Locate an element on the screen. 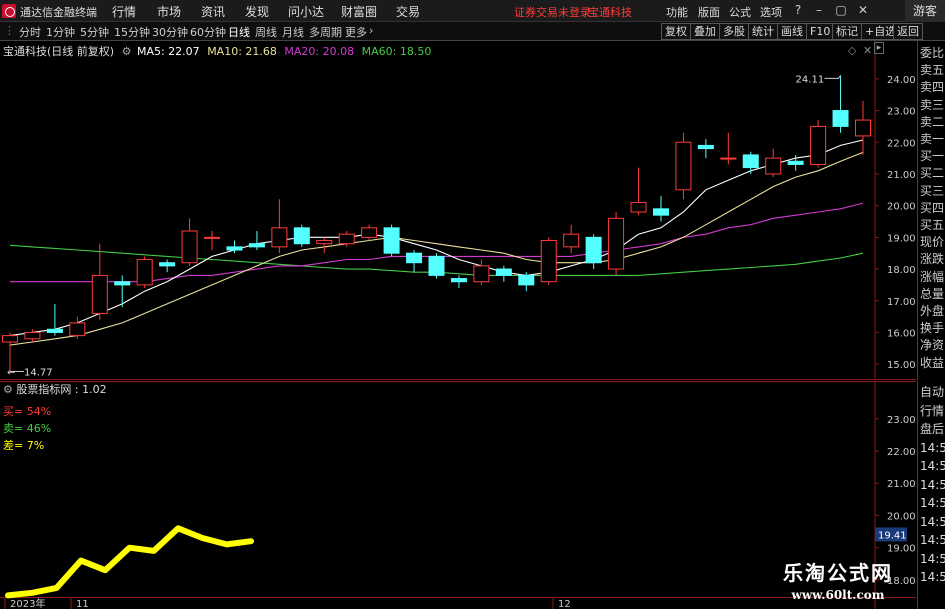  legend-gear-icon: ⚙ is located at coordinates (127, 51).